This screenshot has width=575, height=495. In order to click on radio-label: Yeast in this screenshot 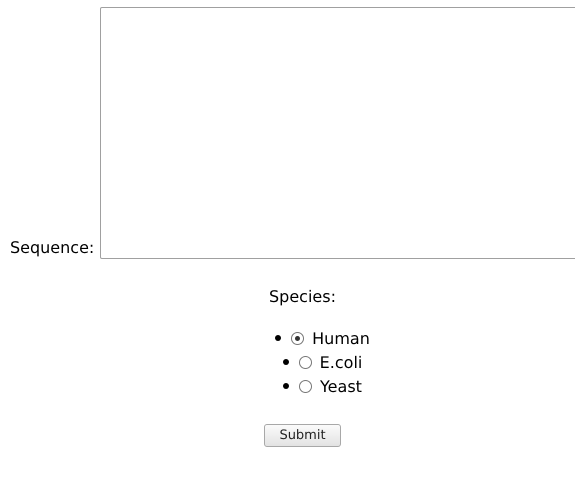, I will do `click(341, 386)`.